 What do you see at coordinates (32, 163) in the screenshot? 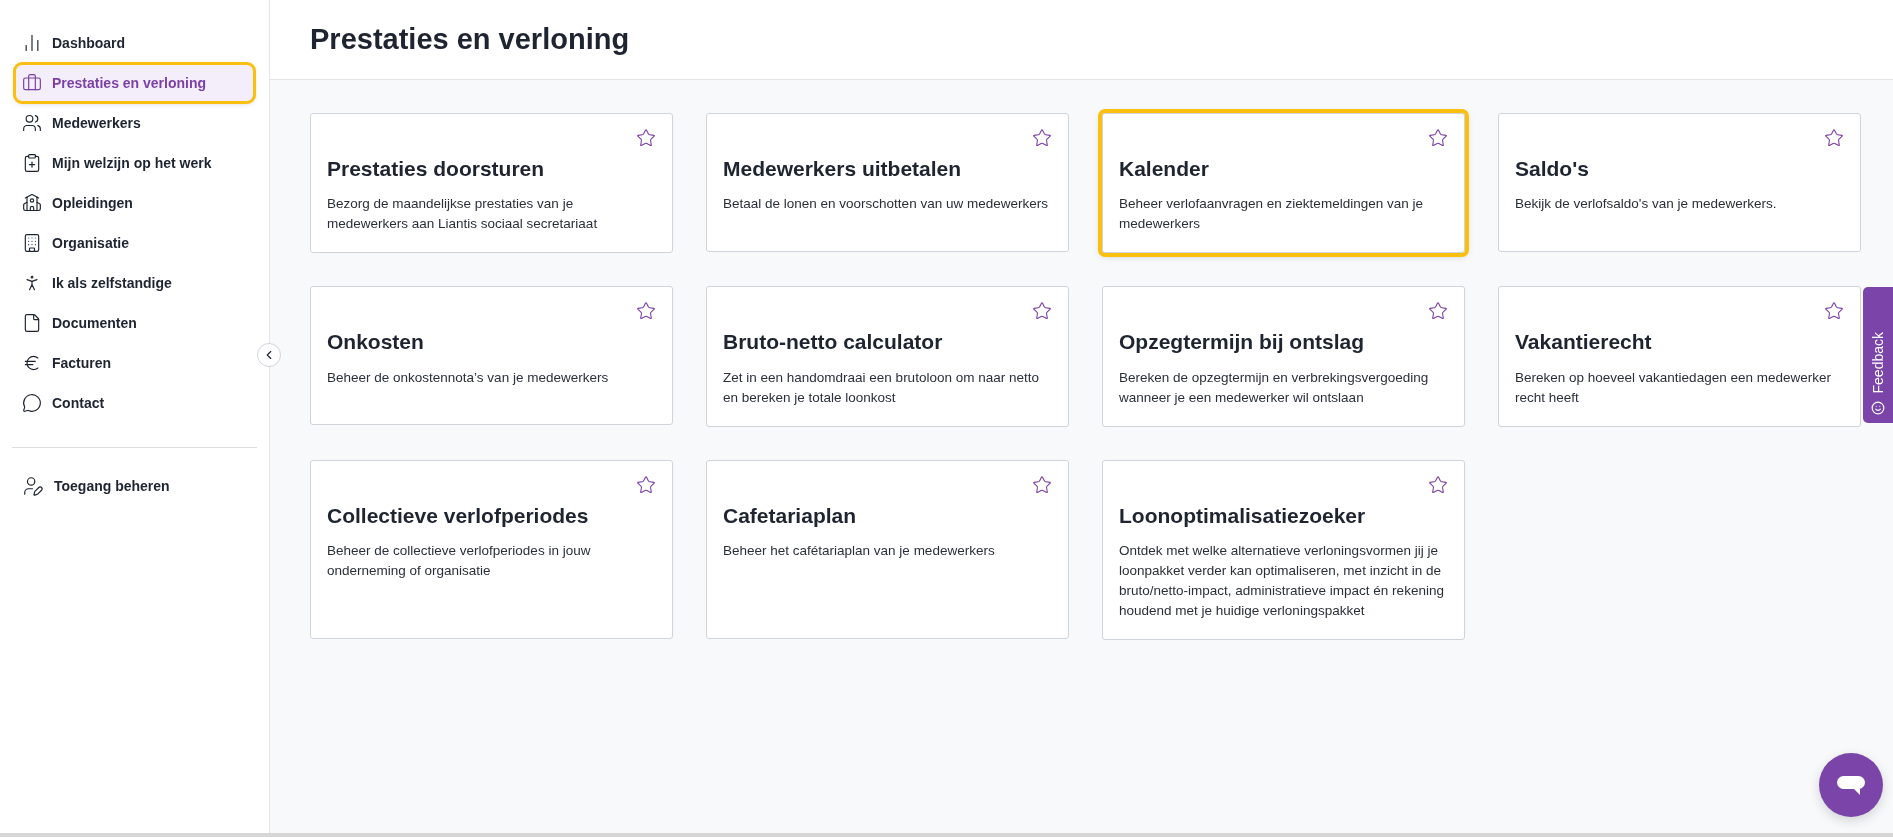
I see `clipboard-plus-icon` at bounding box center [32, 163].